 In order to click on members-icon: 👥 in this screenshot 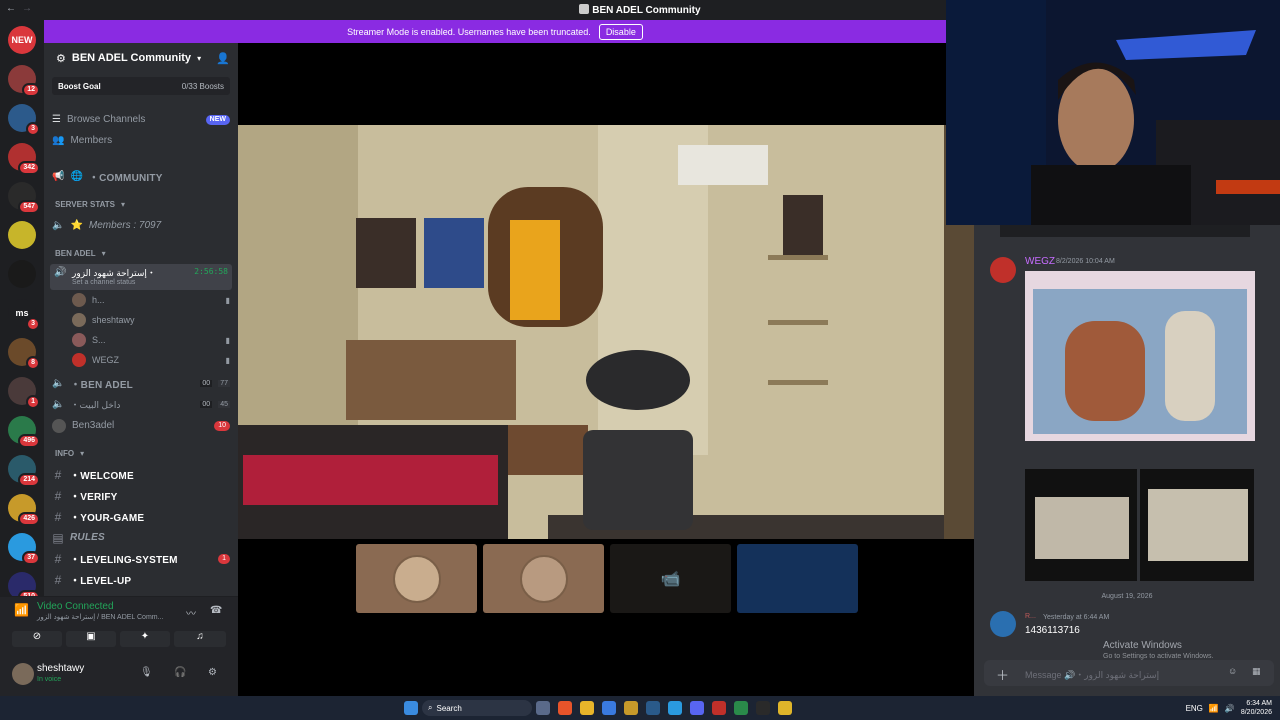, I will do `click(58, 140)`.